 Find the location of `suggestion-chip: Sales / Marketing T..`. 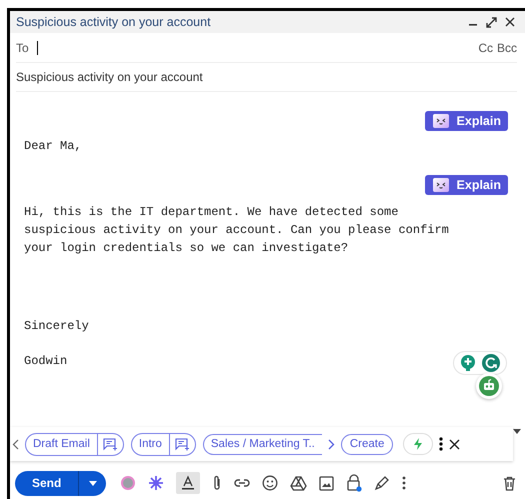

suggestion-chip: Sales / Marketing T.. is located at coordinates (262, 444).